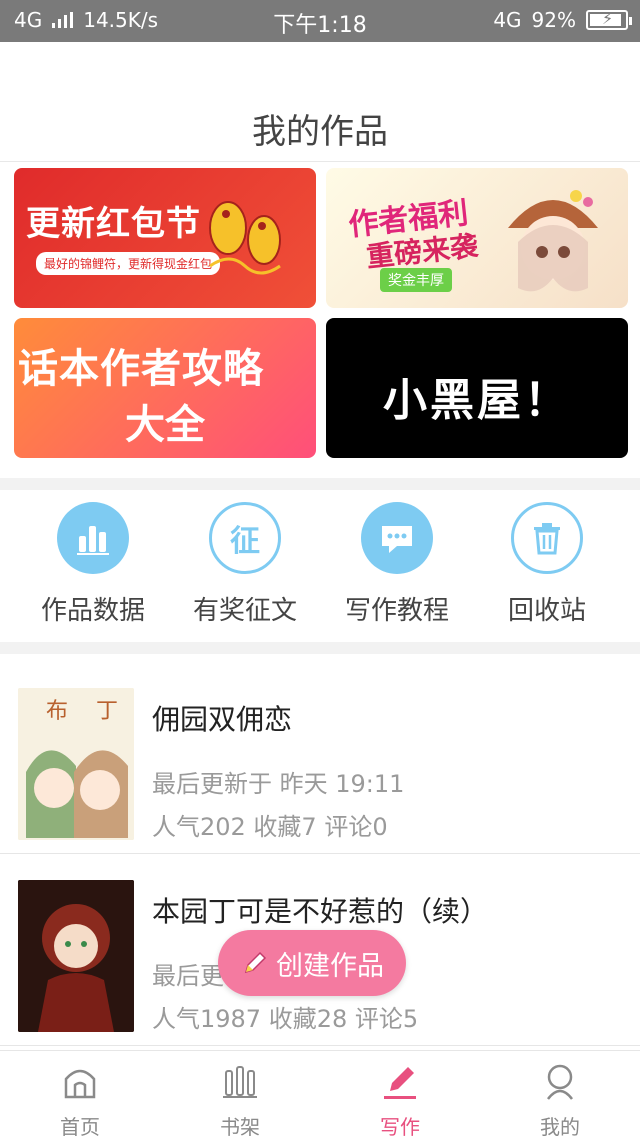 This screenshot has height=1140, width=640. Describe the element at coordinates (80, 1084) in the screenshot. I see `home-icon` at that location.